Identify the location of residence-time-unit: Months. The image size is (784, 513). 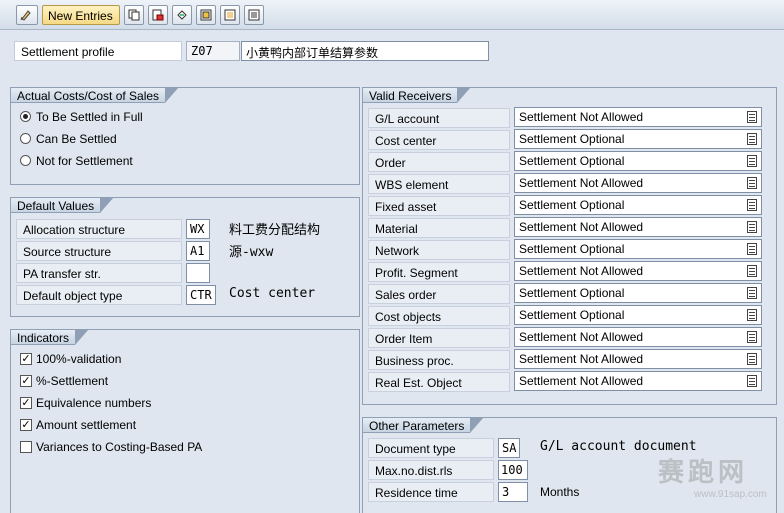
(560, 492).